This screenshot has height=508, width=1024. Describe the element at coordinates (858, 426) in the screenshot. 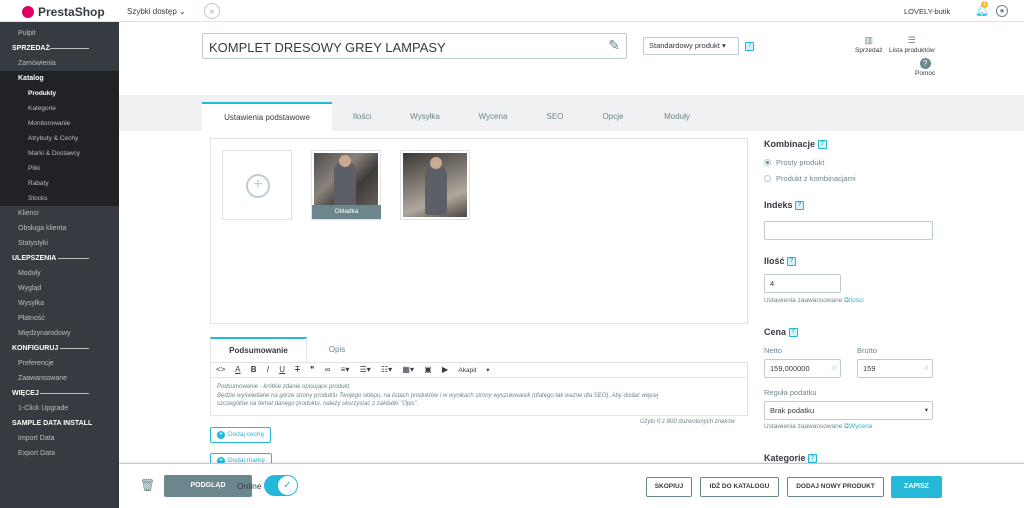

I see `pricing-link: ⧉Wycena` at that location.